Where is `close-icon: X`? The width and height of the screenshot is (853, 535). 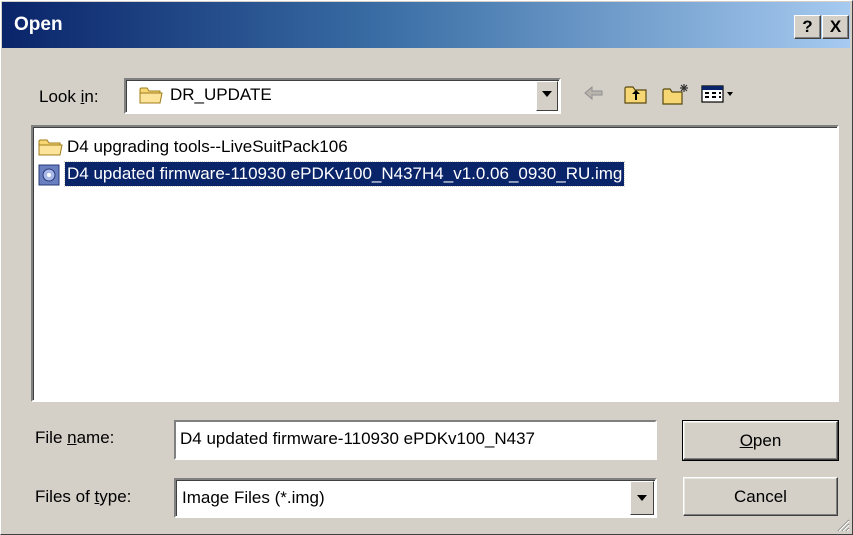 close-icon: X is located at coordinates (835, 26).